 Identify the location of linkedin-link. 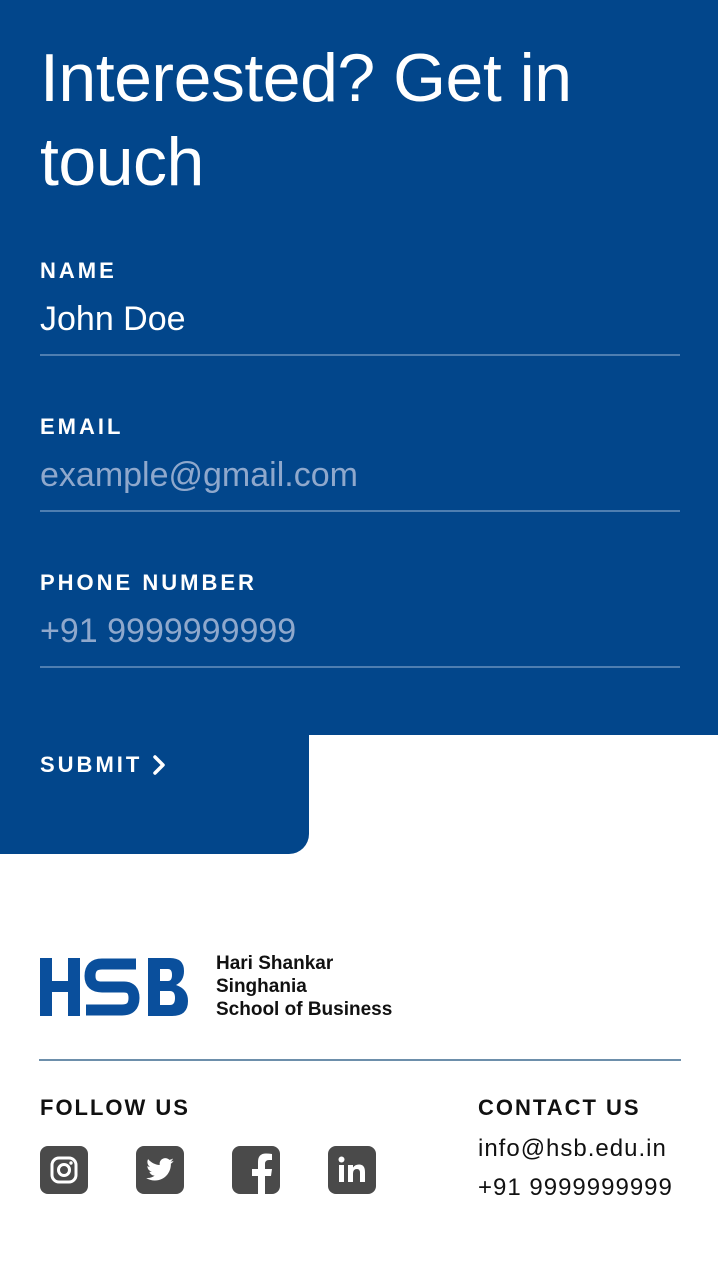
(352, 1170).